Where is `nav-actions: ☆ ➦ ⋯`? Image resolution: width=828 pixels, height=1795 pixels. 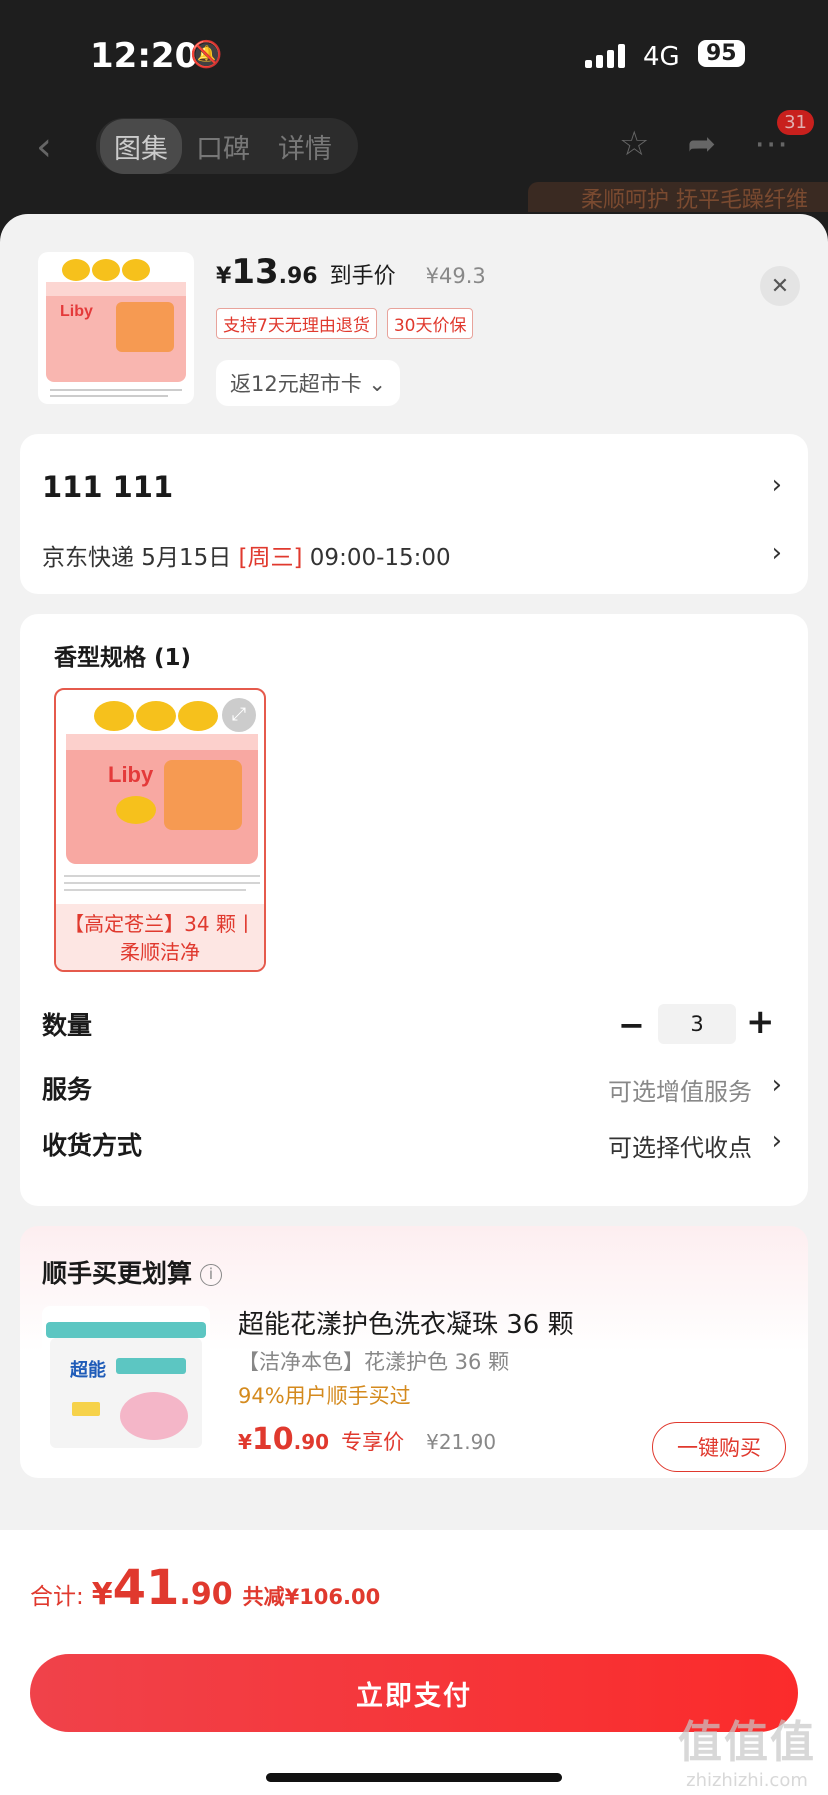 nav-actions: ☆ ➦ ⋯ is located at coordinates (703, 144).